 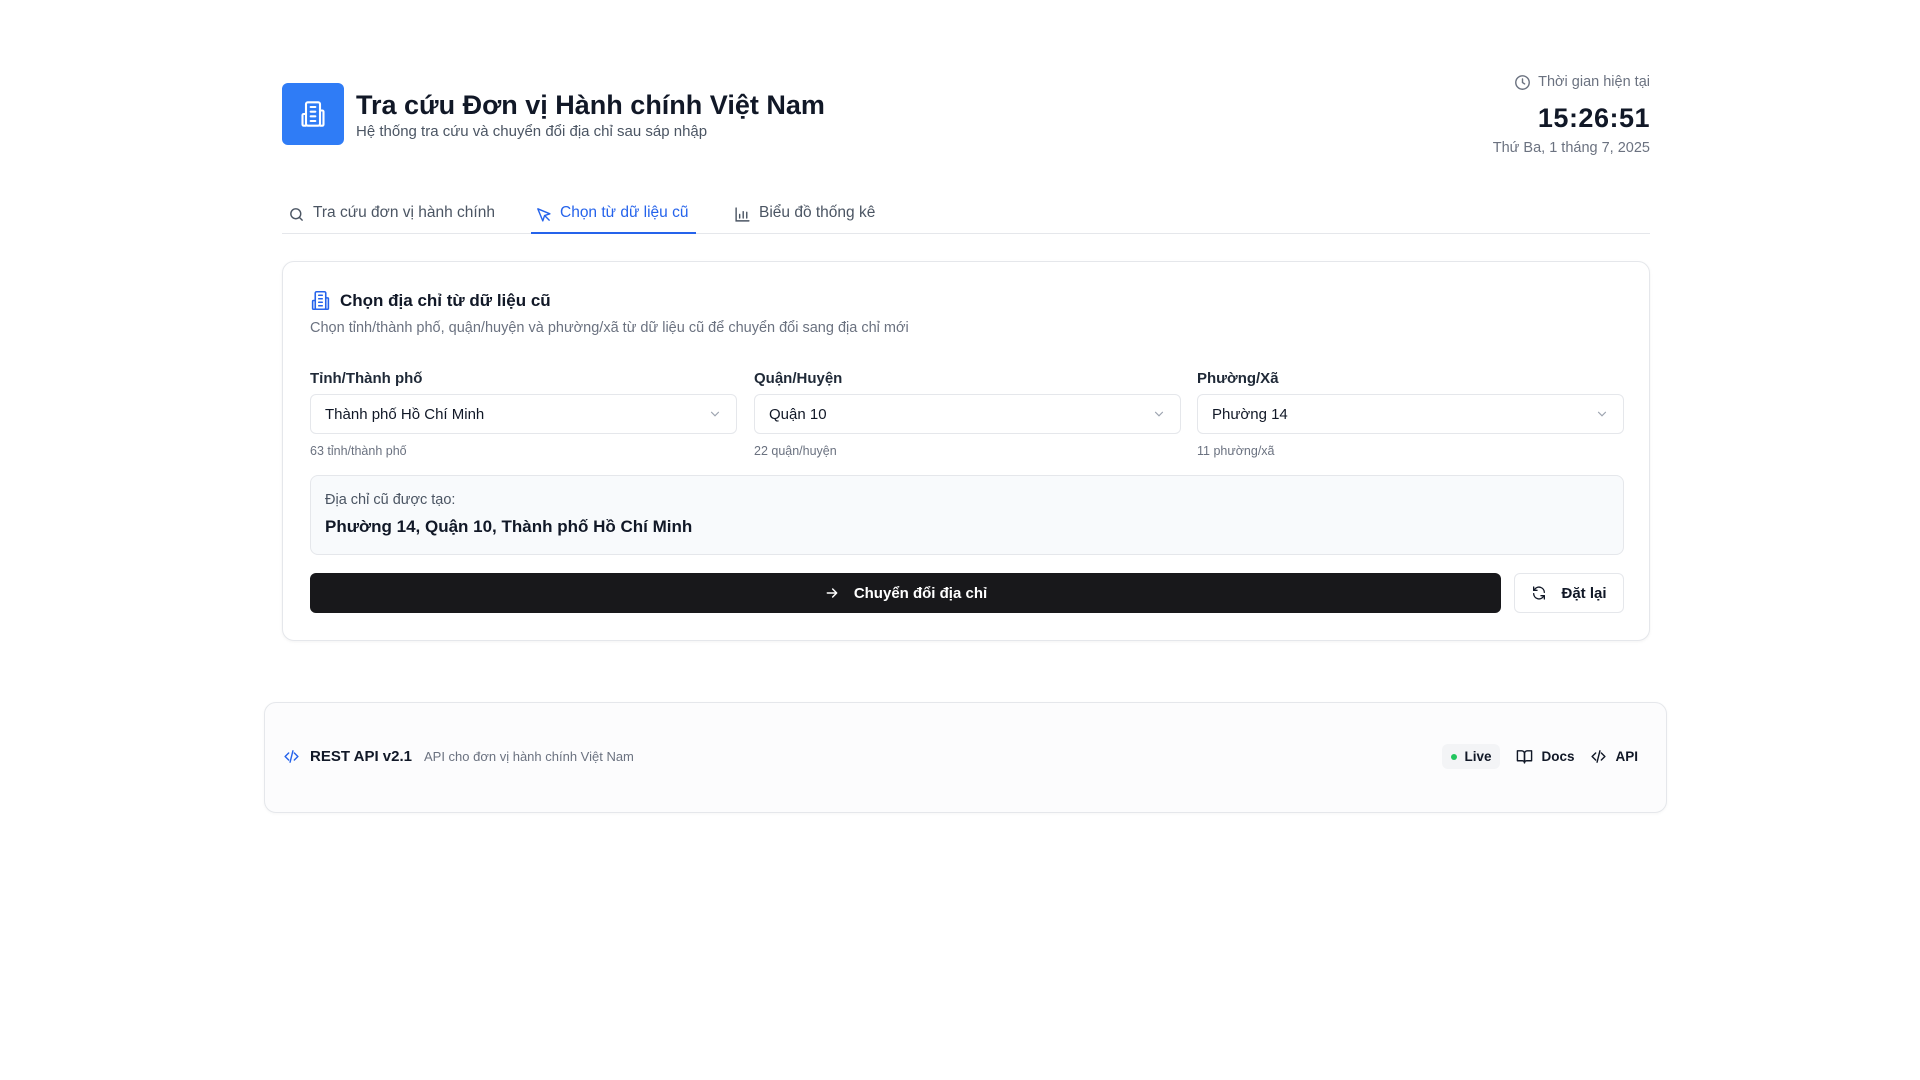 I want to click on app-logo, so click(x=313, y=114).